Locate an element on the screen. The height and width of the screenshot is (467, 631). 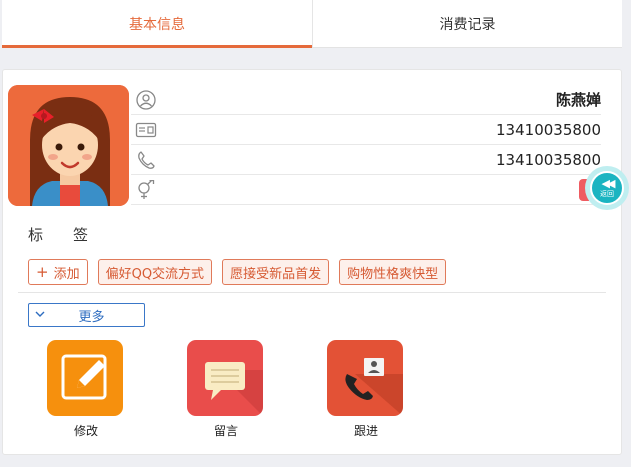
more-button: 更多 is located at coordinates (86, 315).